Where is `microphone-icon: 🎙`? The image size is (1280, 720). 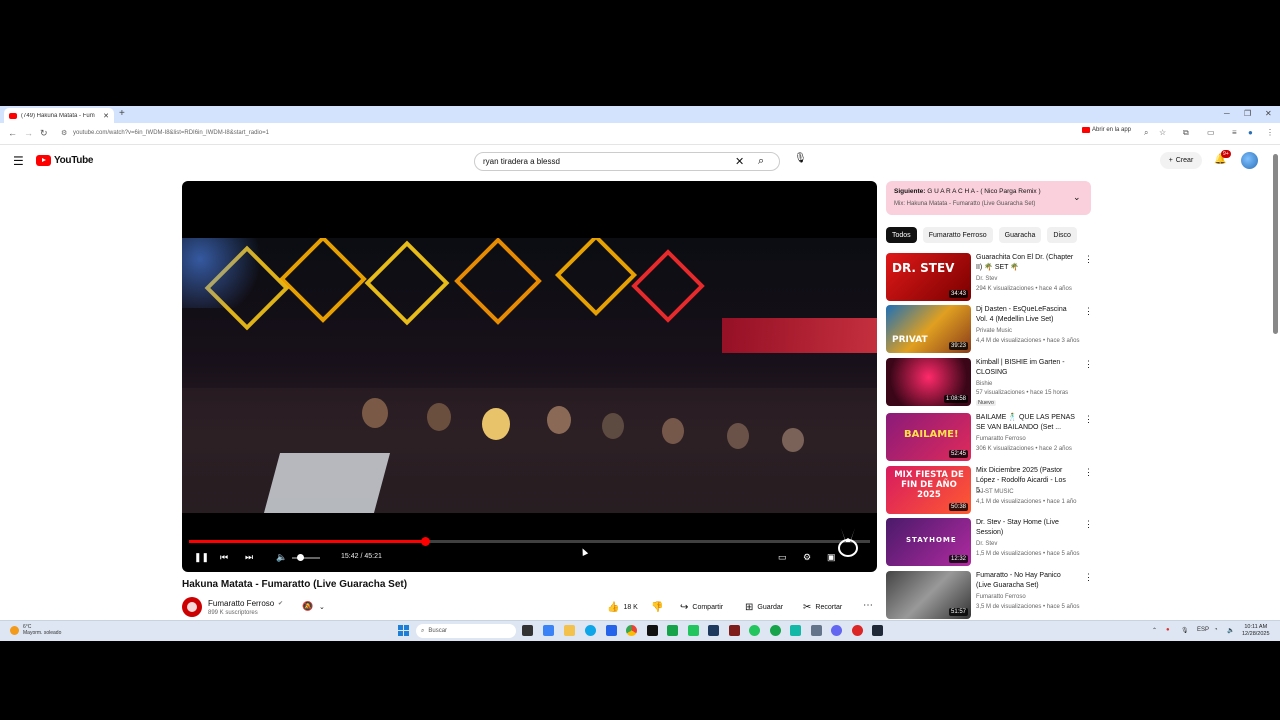 microphone-icon: 🎙 is located at coordinates (1185, 630).